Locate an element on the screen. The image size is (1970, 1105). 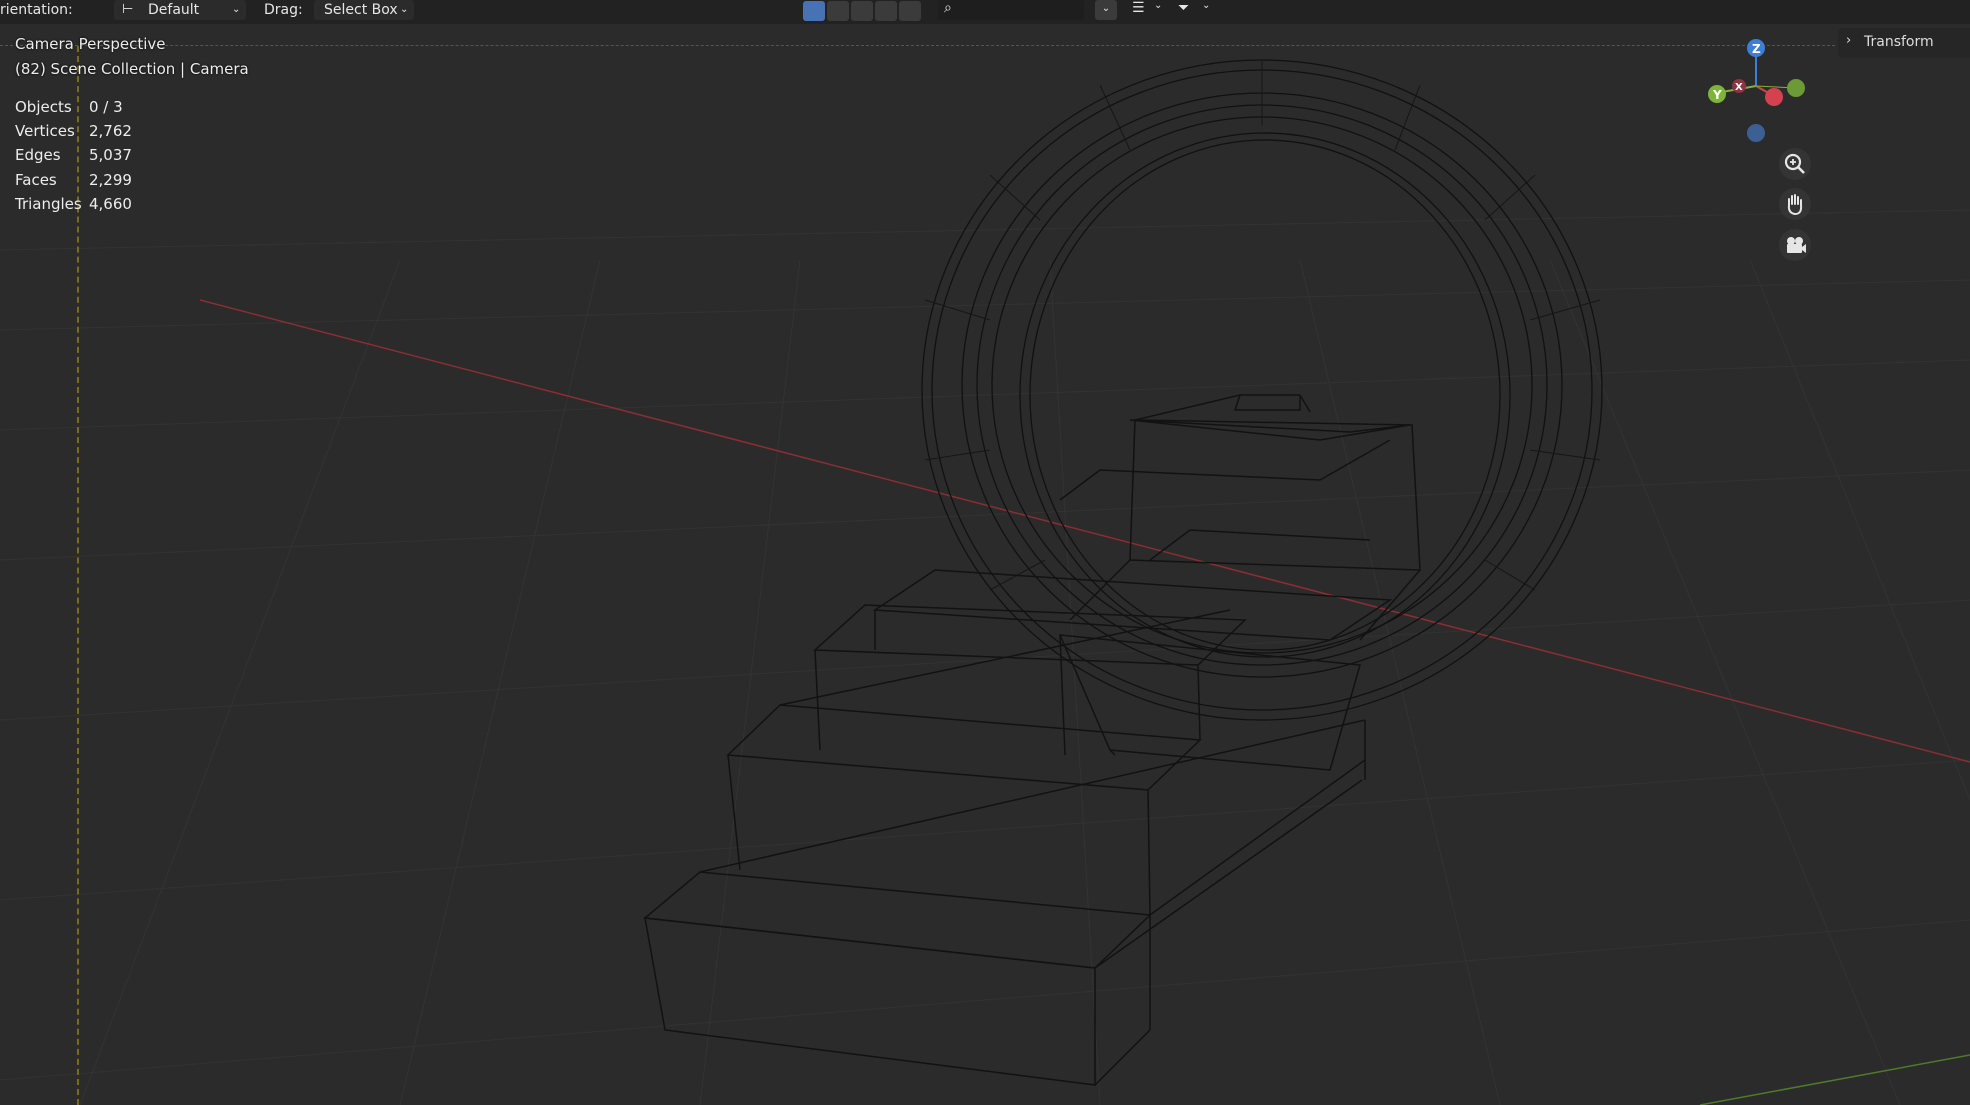
stat-label: Vertices is located at coordinates (45, 131).